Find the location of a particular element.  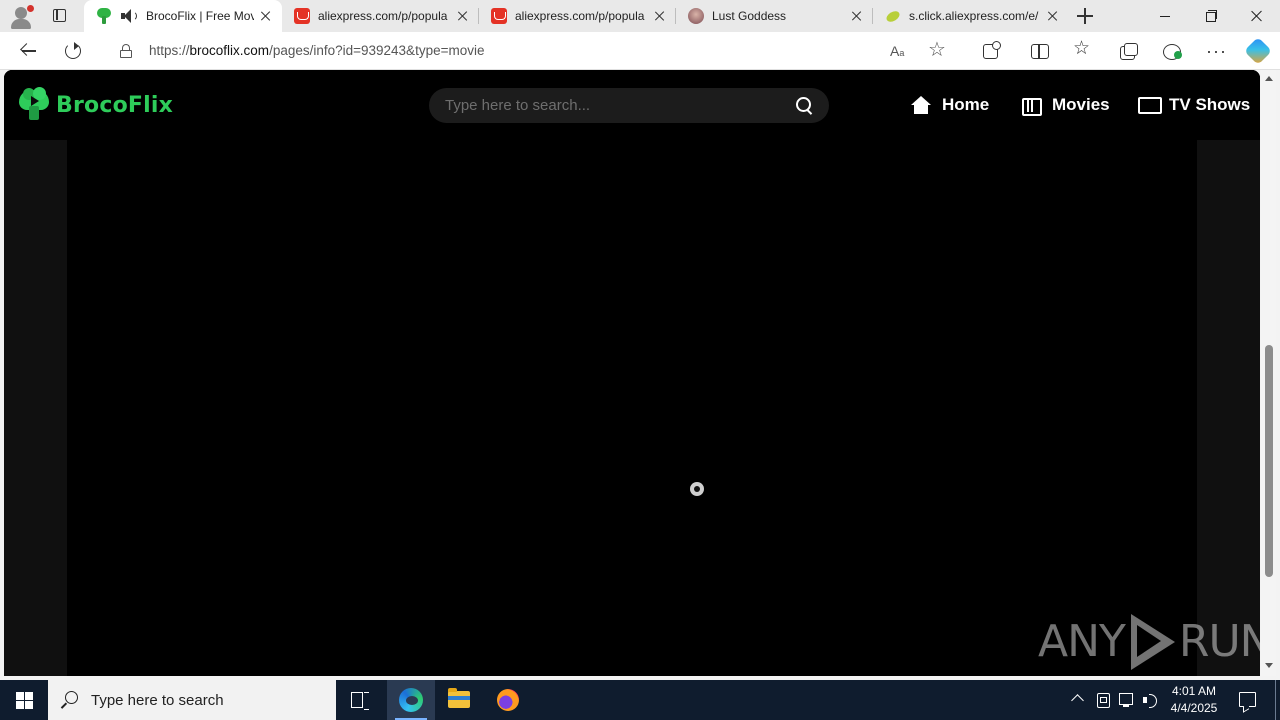

nav-home-label: Home is located at coordinates (966, 104).